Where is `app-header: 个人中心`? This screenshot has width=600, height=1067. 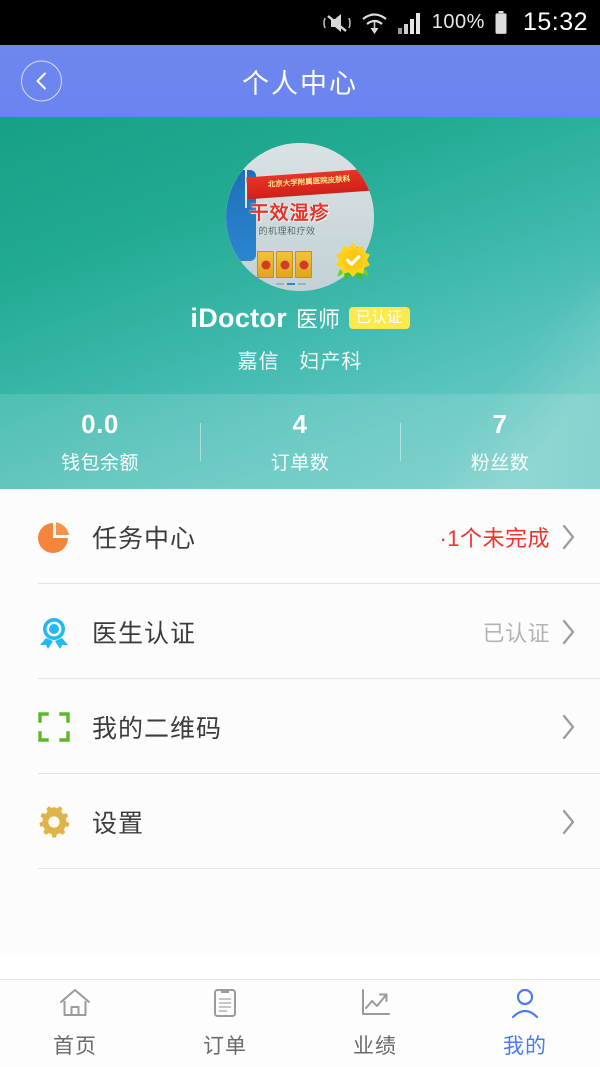 app-header: 个人中心 is located at coordinates (300, 81).